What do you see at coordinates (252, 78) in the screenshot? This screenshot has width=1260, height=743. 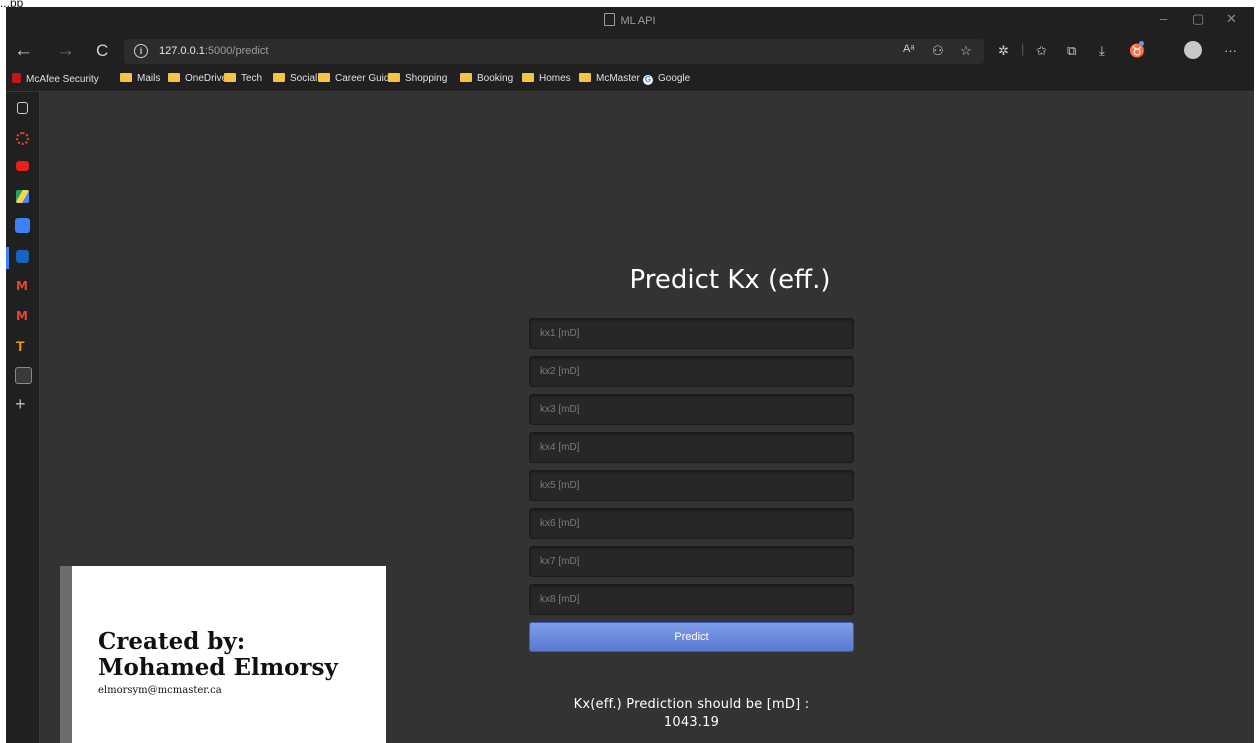 I see `bookmark-label: Tech` at bounding box center [252, 78].